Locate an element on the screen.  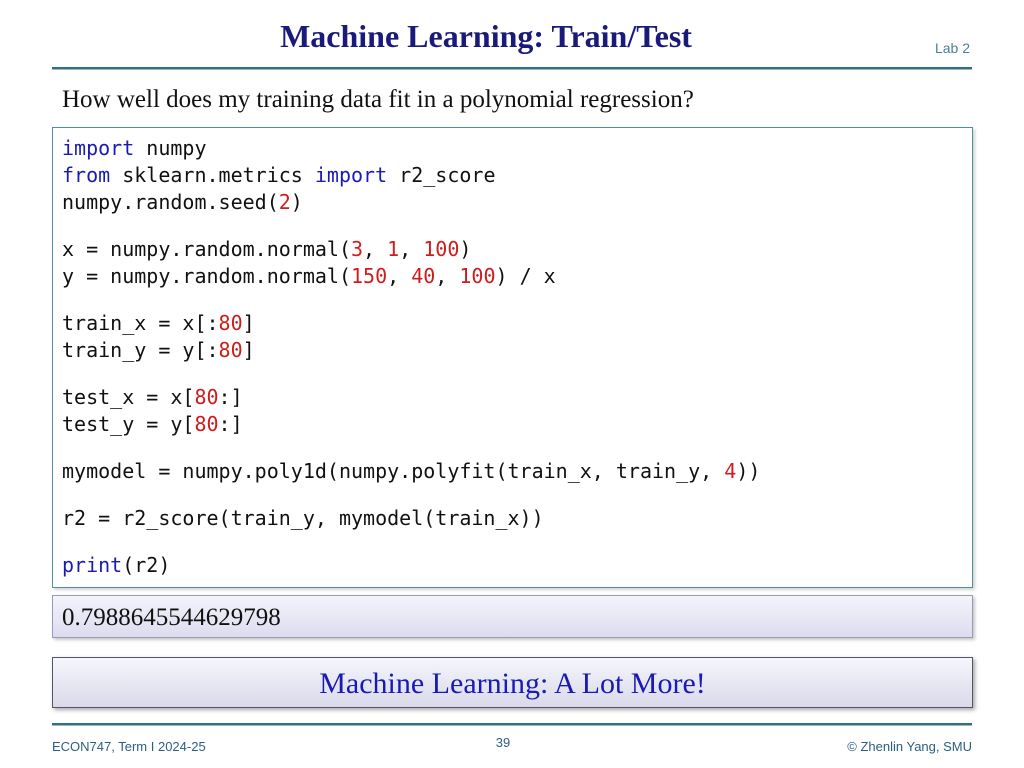
code-text: x = numpy.random.normal( is located at coordinates (206, 249).